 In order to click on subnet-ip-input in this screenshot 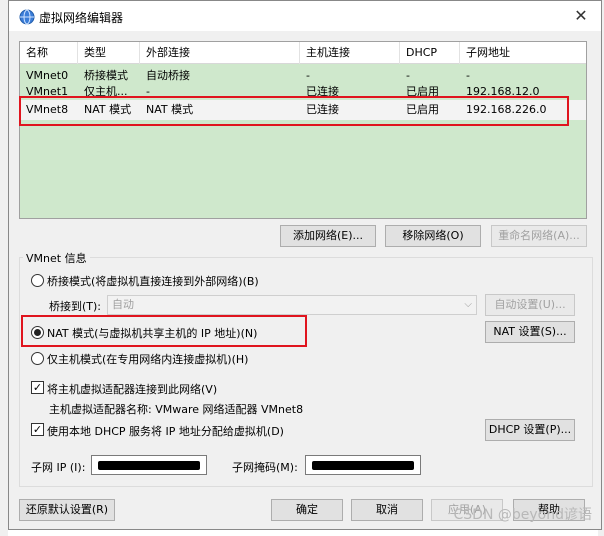, I will do `click(149, 465)`.